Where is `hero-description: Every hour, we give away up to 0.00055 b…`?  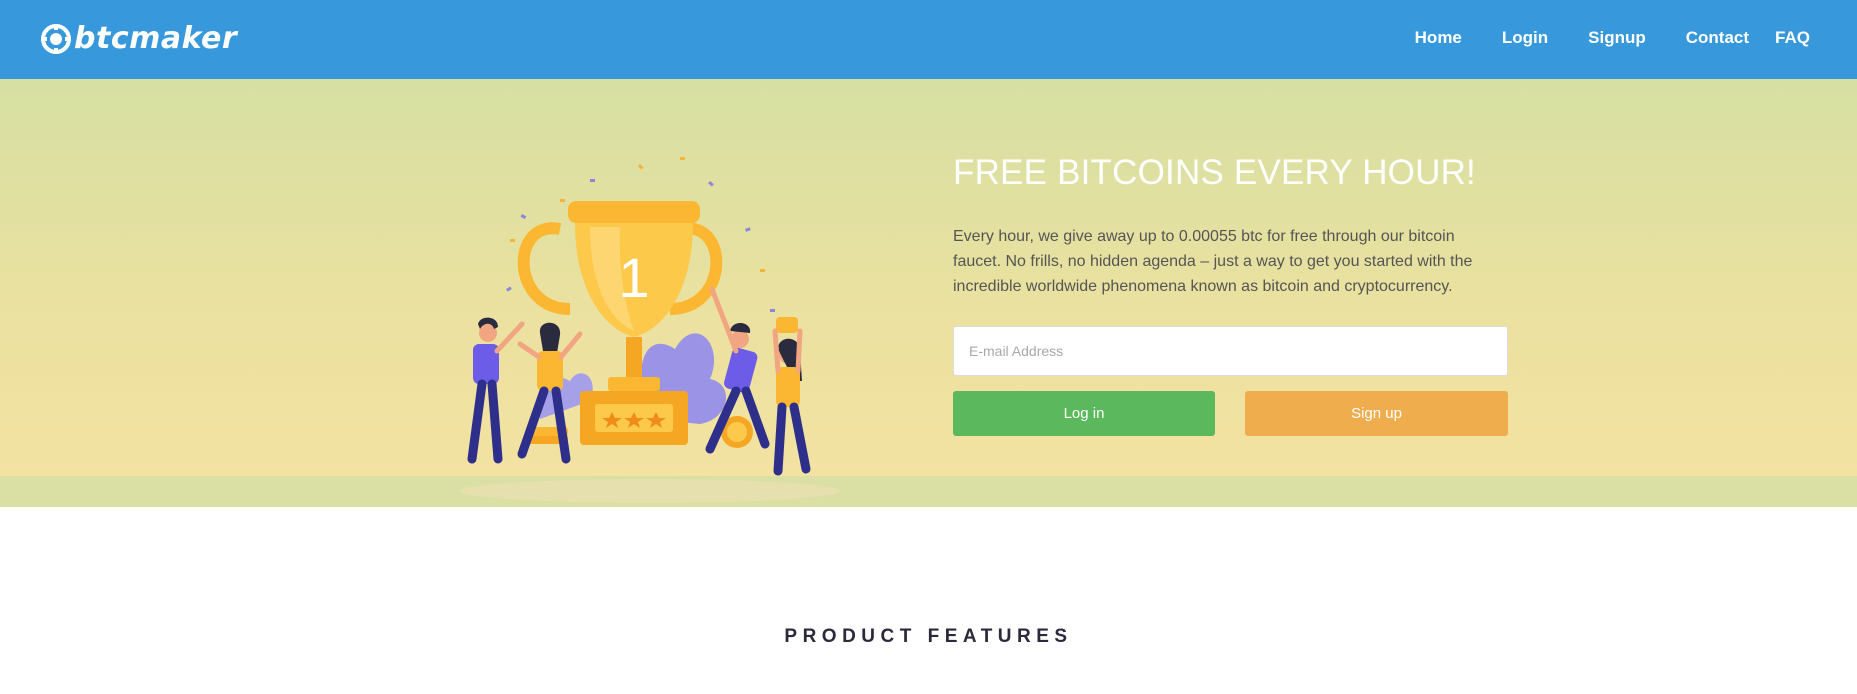
hero-description: Every hour, we give away up to 0.00055 b… is located at coordinates (1213, 261).